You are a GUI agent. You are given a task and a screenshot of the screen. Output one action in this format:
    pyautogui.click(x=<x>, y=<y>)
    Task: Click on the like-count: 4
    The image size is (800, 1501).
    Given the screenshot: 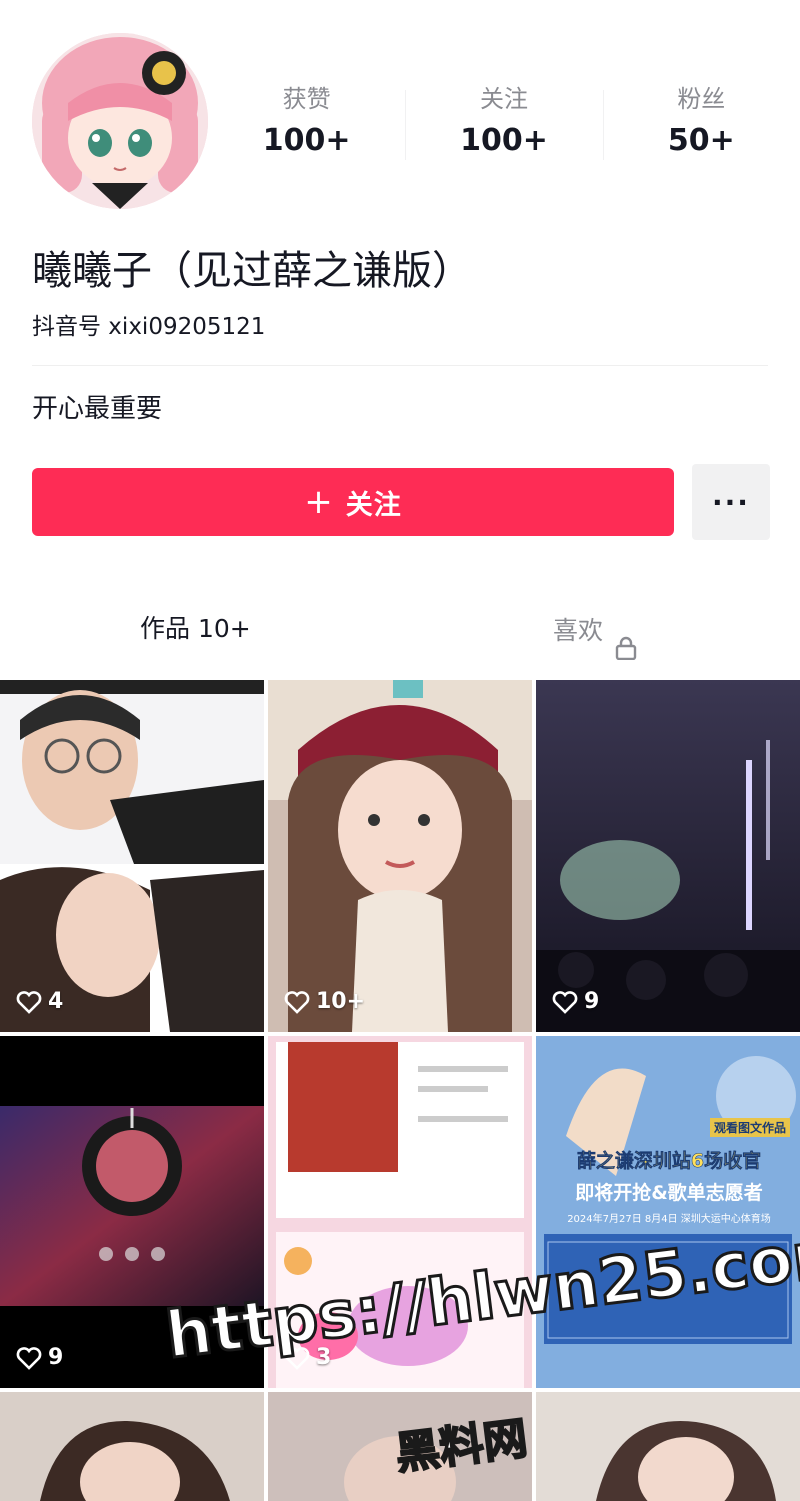 What is the action you would take?
    pyautogui.click(x=39, y=1001)
    